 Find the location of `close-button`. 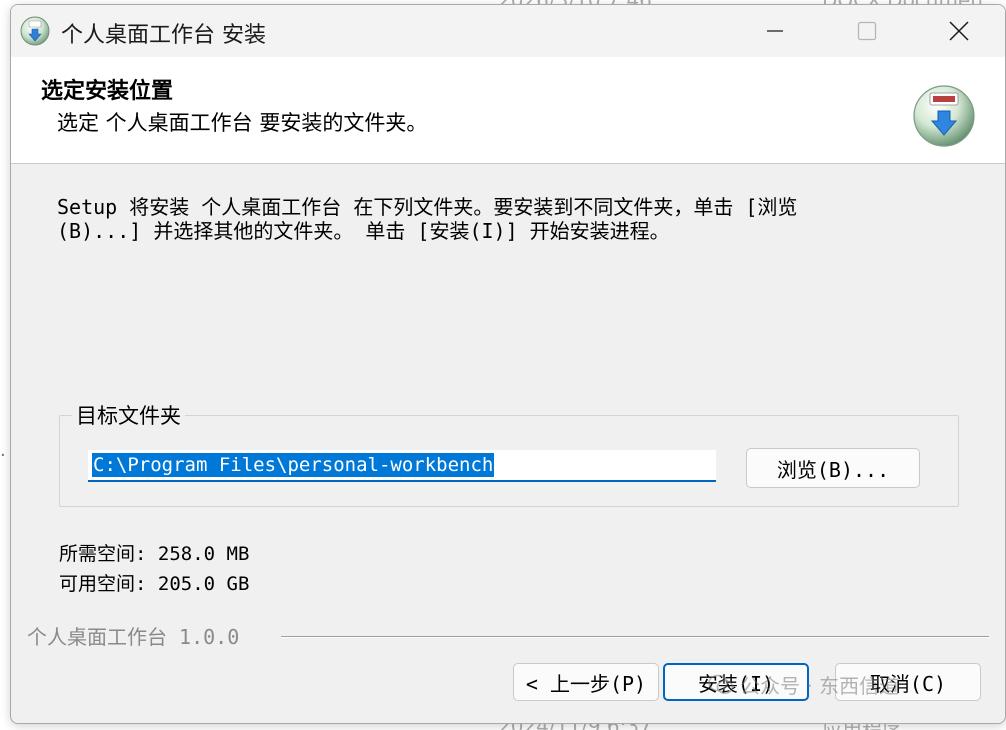

close-button is located at coordinates (959, 31).